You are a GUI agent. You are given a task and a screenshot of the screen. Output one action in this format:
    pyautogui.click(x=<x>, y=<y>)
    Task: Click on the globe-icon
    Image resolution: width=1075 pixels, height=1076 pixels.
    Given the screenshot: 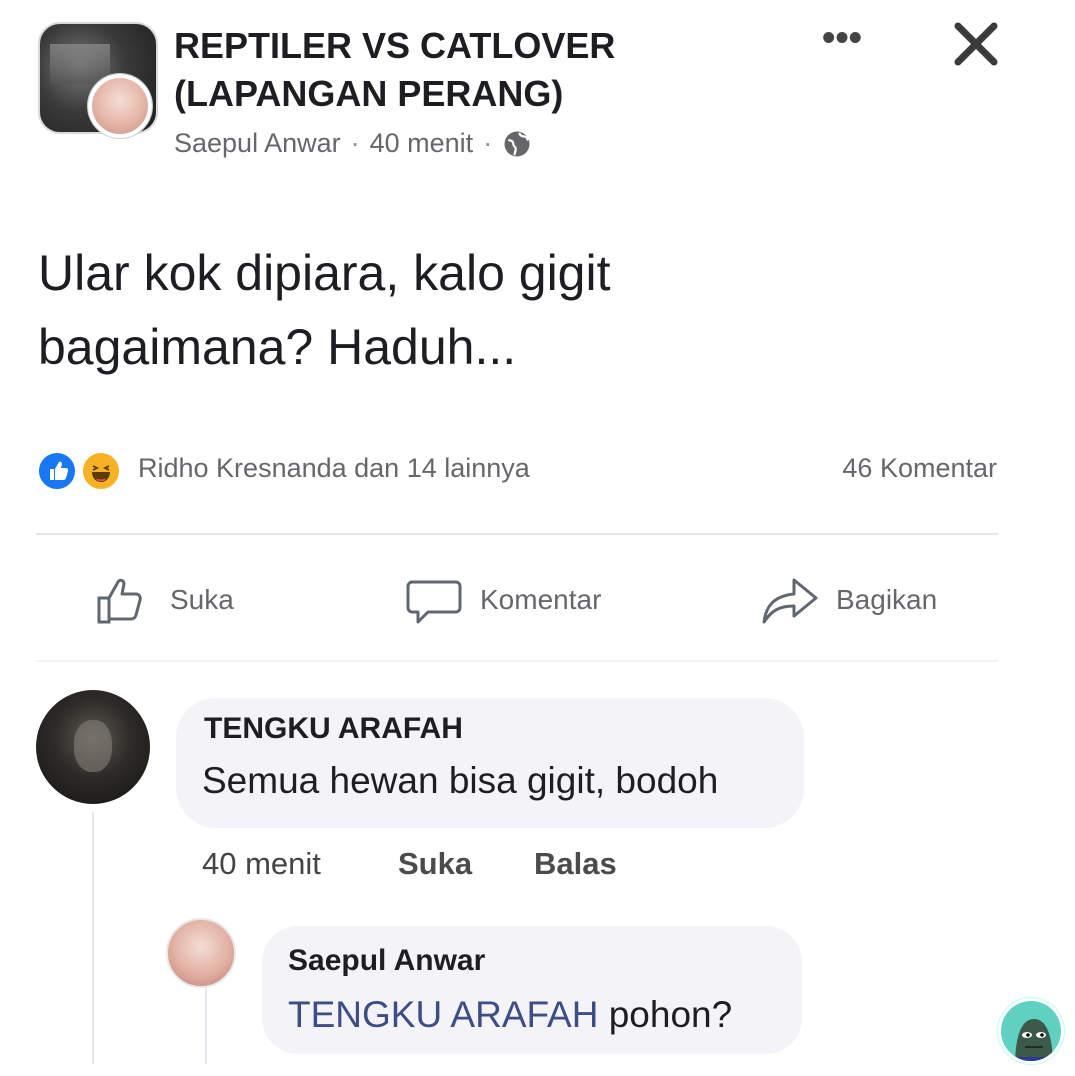 What is the action you would take?
    pyautogui.click(x=517, y=143)
    